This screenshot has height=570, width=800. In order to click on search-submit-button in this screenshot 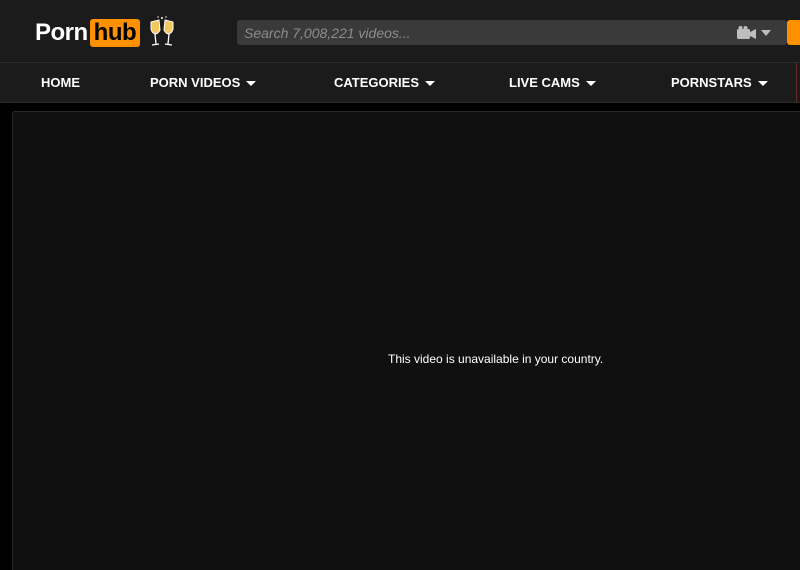, I will do `click(793, 32)`.